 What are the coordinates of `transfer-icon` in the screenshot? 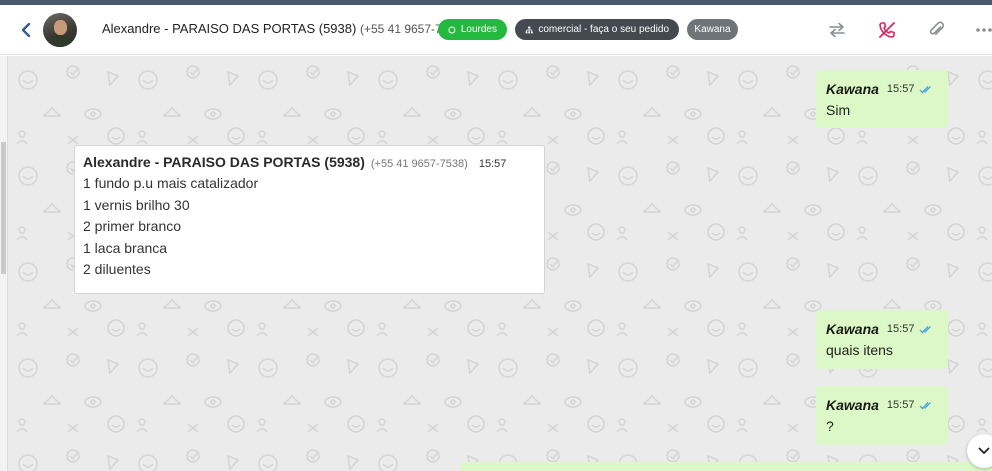 It's located at (837, 30).